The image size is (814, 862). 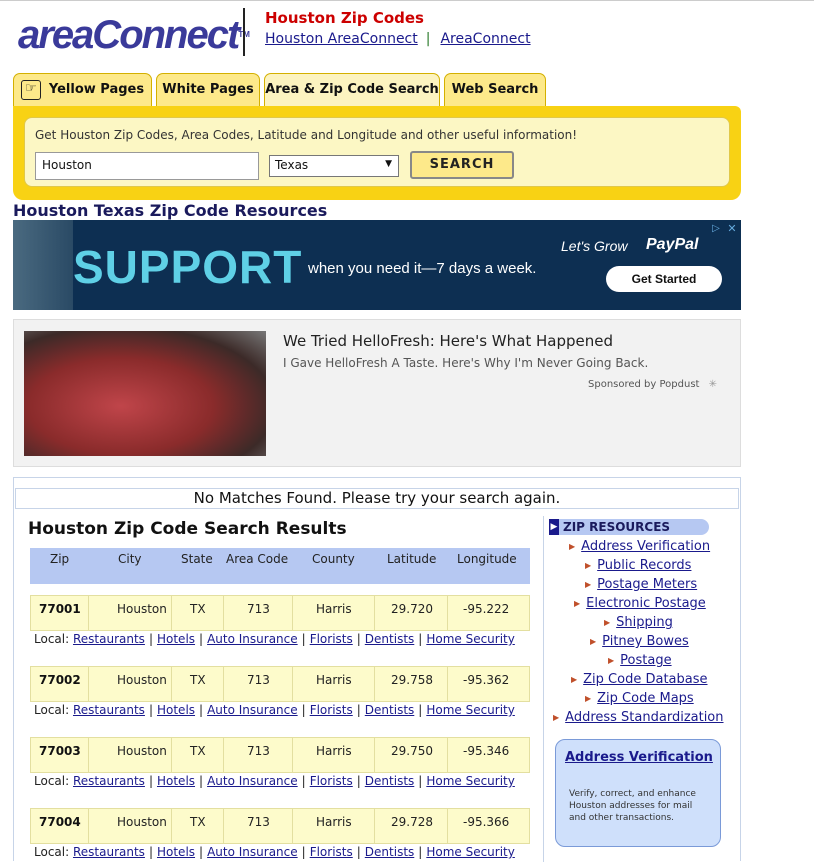 I want to click on close-icon: ✕, so click(x=732, y=229).